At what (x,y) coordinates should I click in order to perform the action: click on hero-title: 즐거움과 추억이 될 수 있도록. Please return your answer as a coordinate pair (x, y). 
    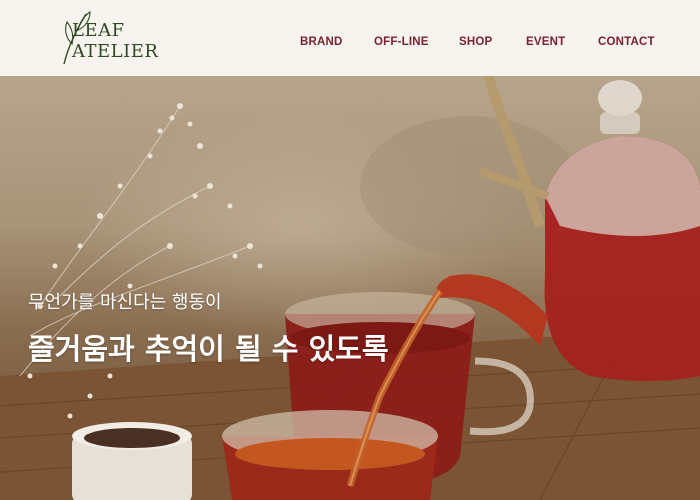
    Looking at the image, I should click on (208, 349).